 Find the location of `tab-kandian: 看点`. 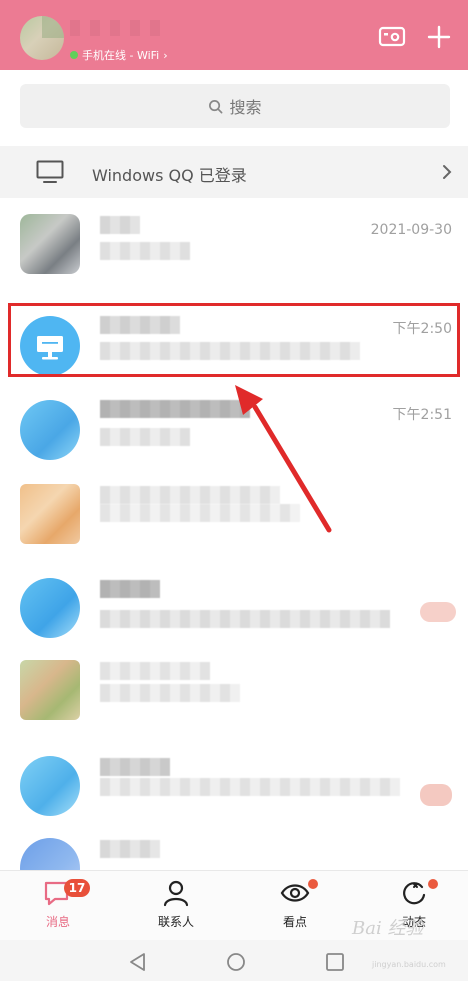

tab-kandian: 看点 is located at coordinates (295, 907).